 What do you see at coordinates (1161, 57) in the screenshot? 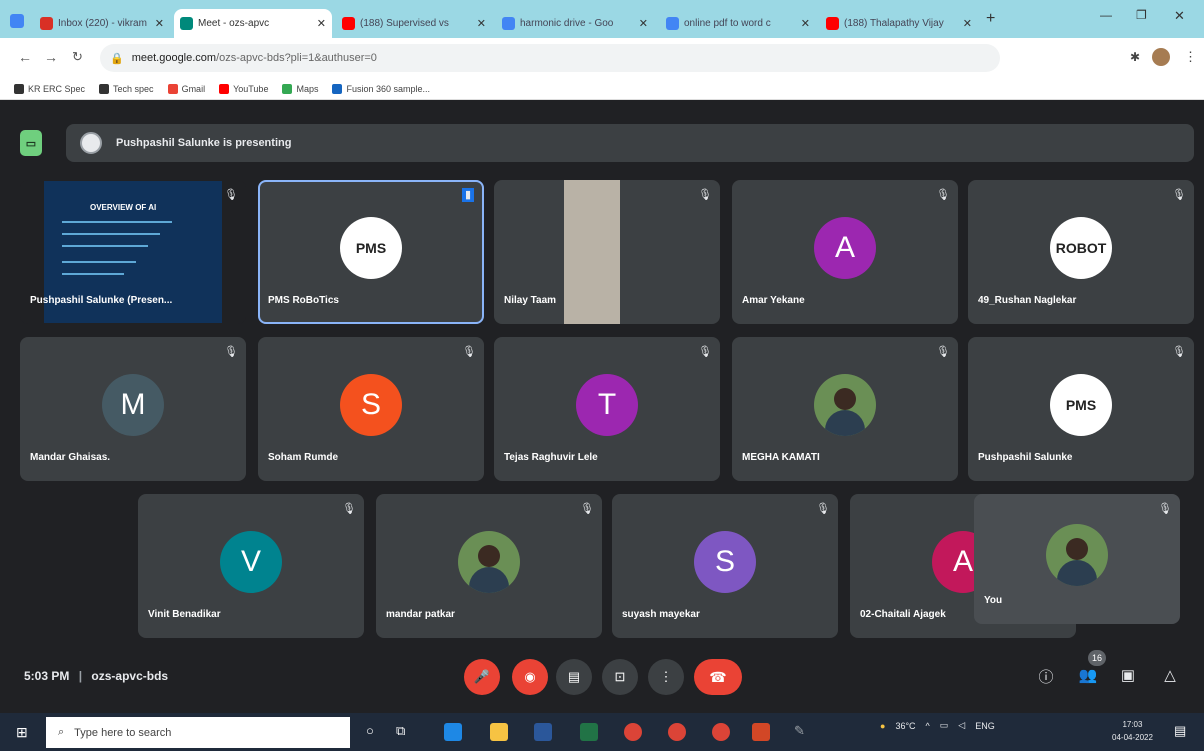
I see `profile-avatar` at bounding box center [1161, 57].